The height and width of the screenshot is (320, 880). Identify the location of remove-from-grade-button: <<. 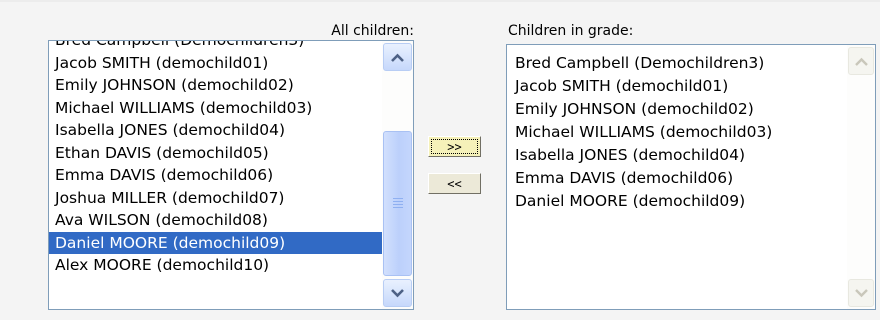
(454, 183).